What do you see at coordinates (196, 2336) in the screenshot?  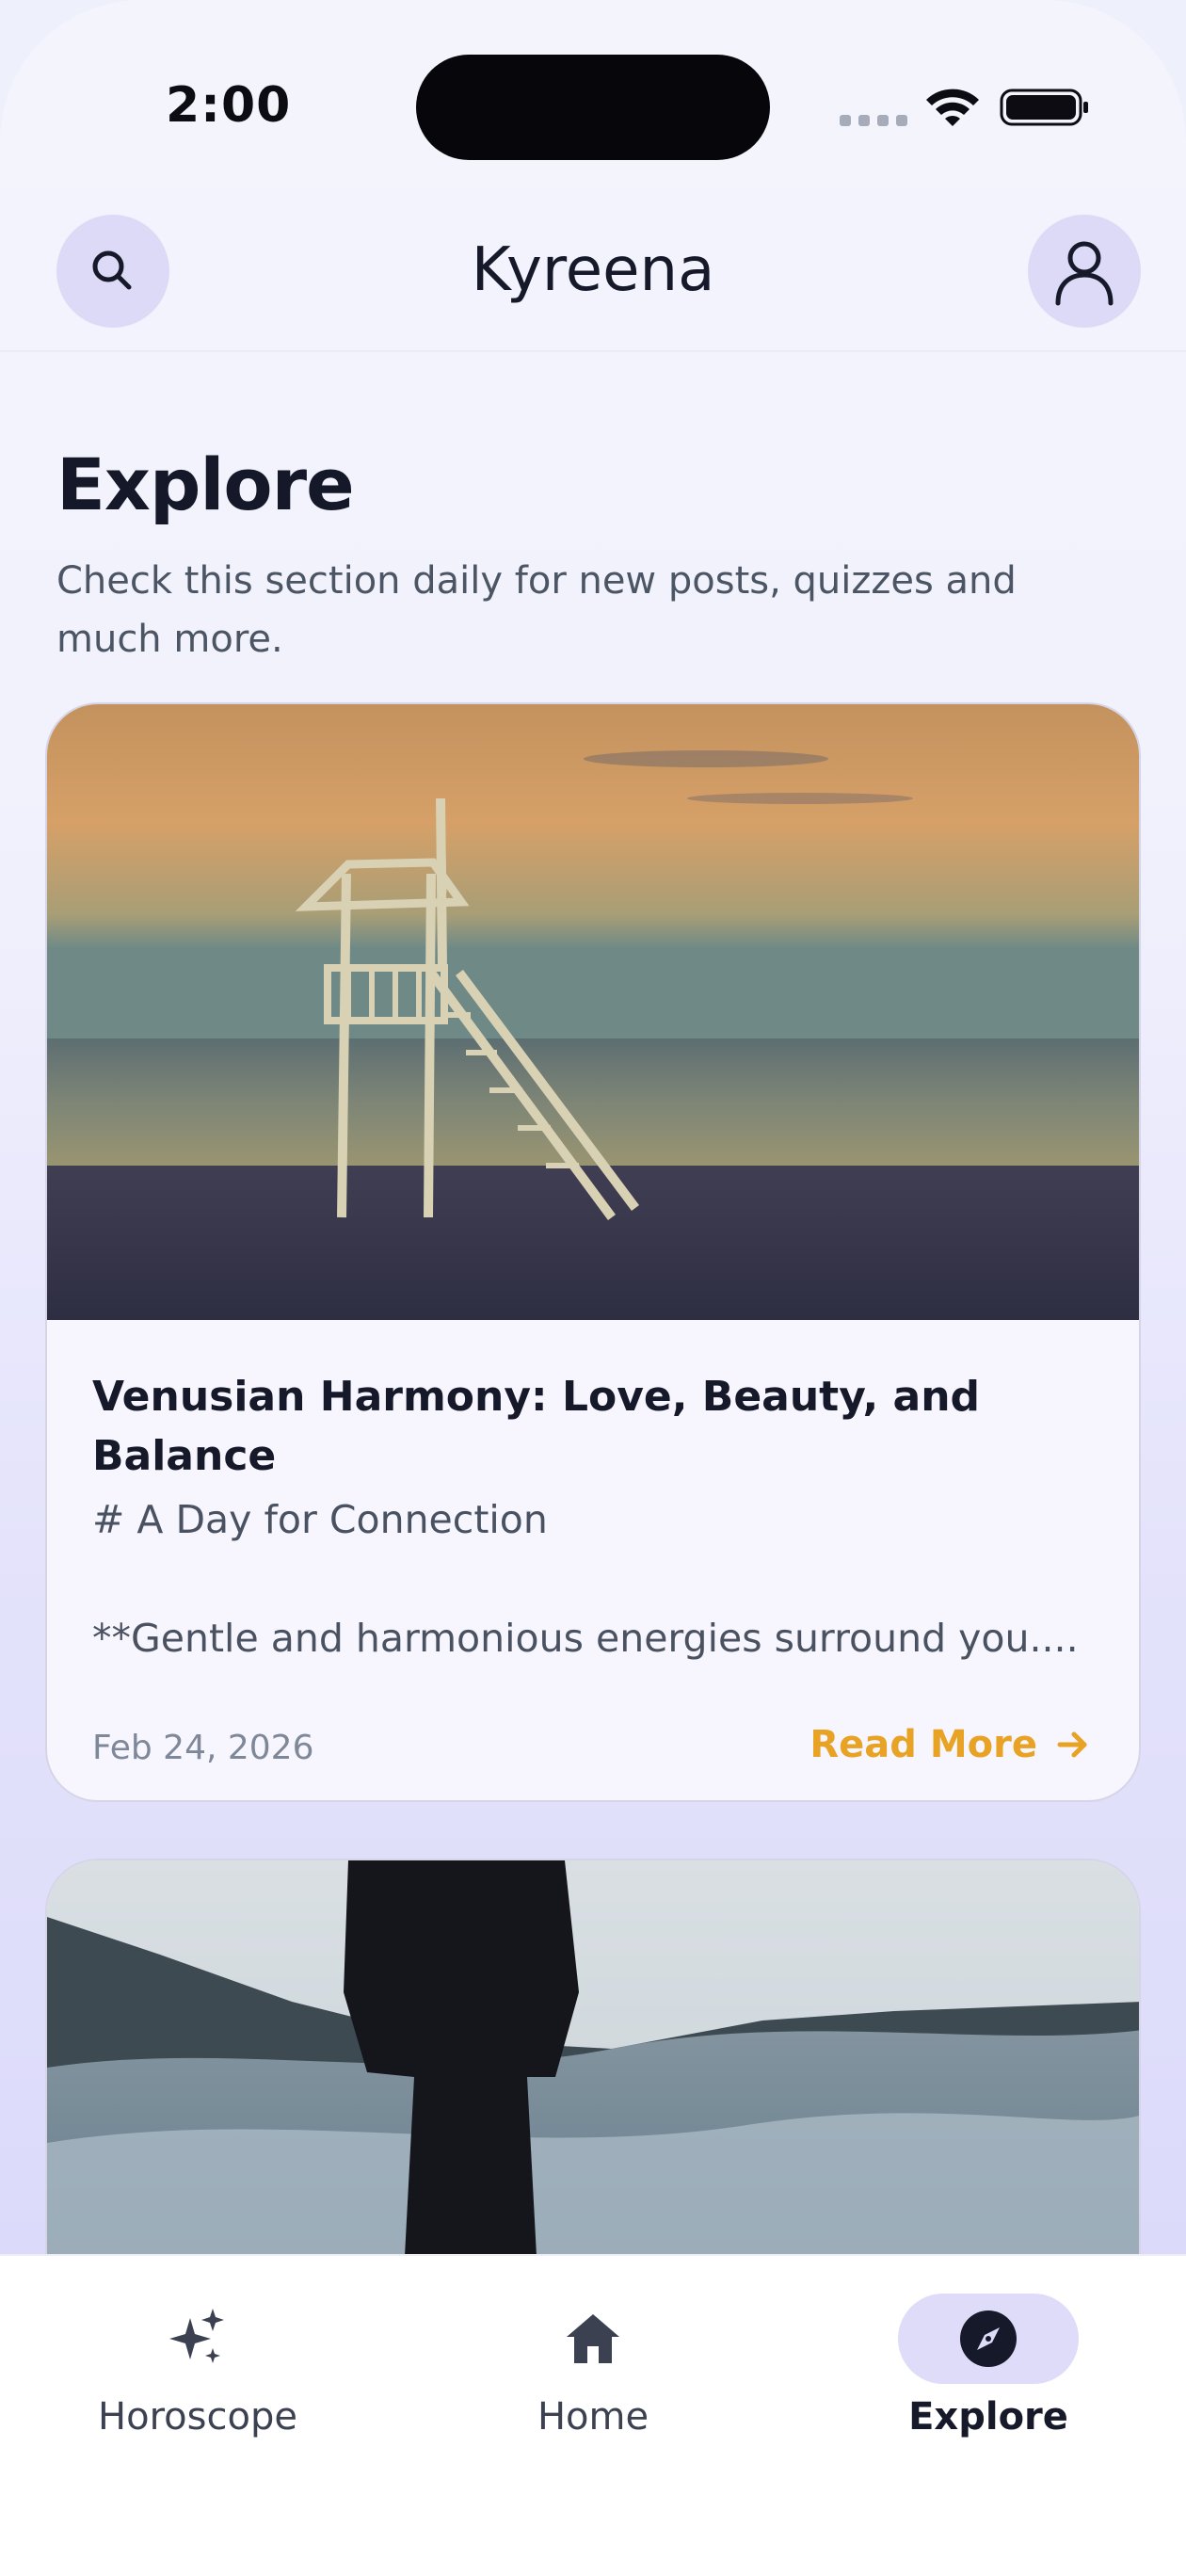 I see `sparkles-icon` at bounding box center [196, 2336].